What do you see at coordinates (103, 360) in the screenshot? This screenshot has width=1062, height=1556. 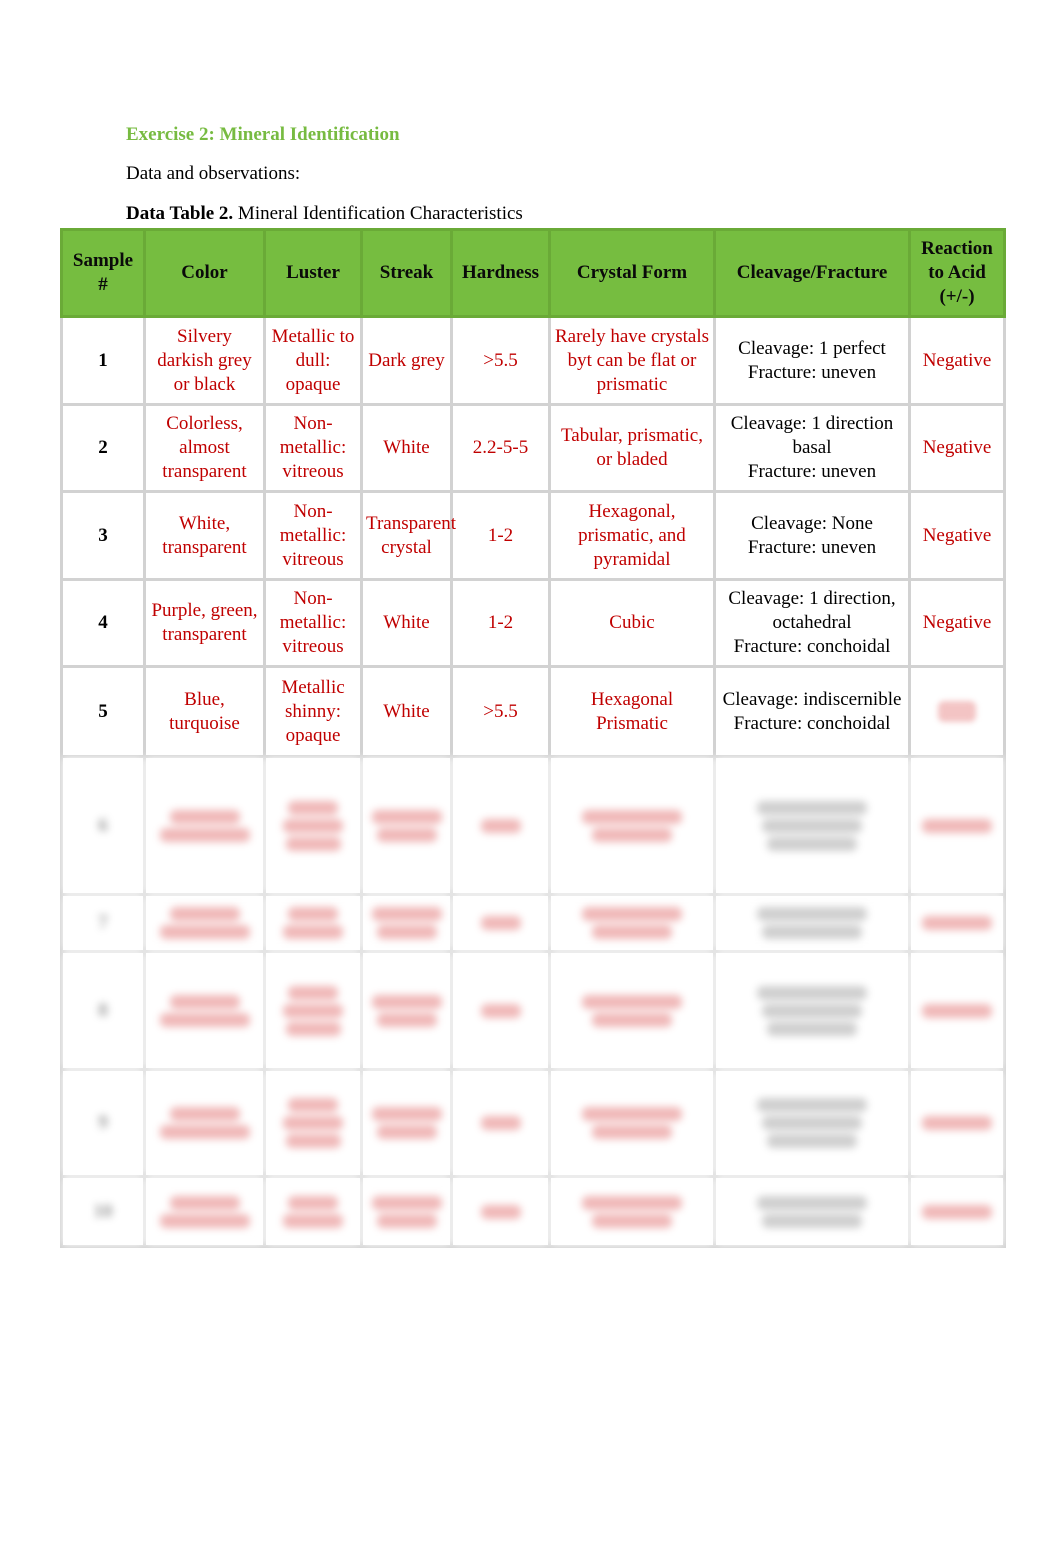 I see `cell-sample: 1` at bounding box center [103, 360].